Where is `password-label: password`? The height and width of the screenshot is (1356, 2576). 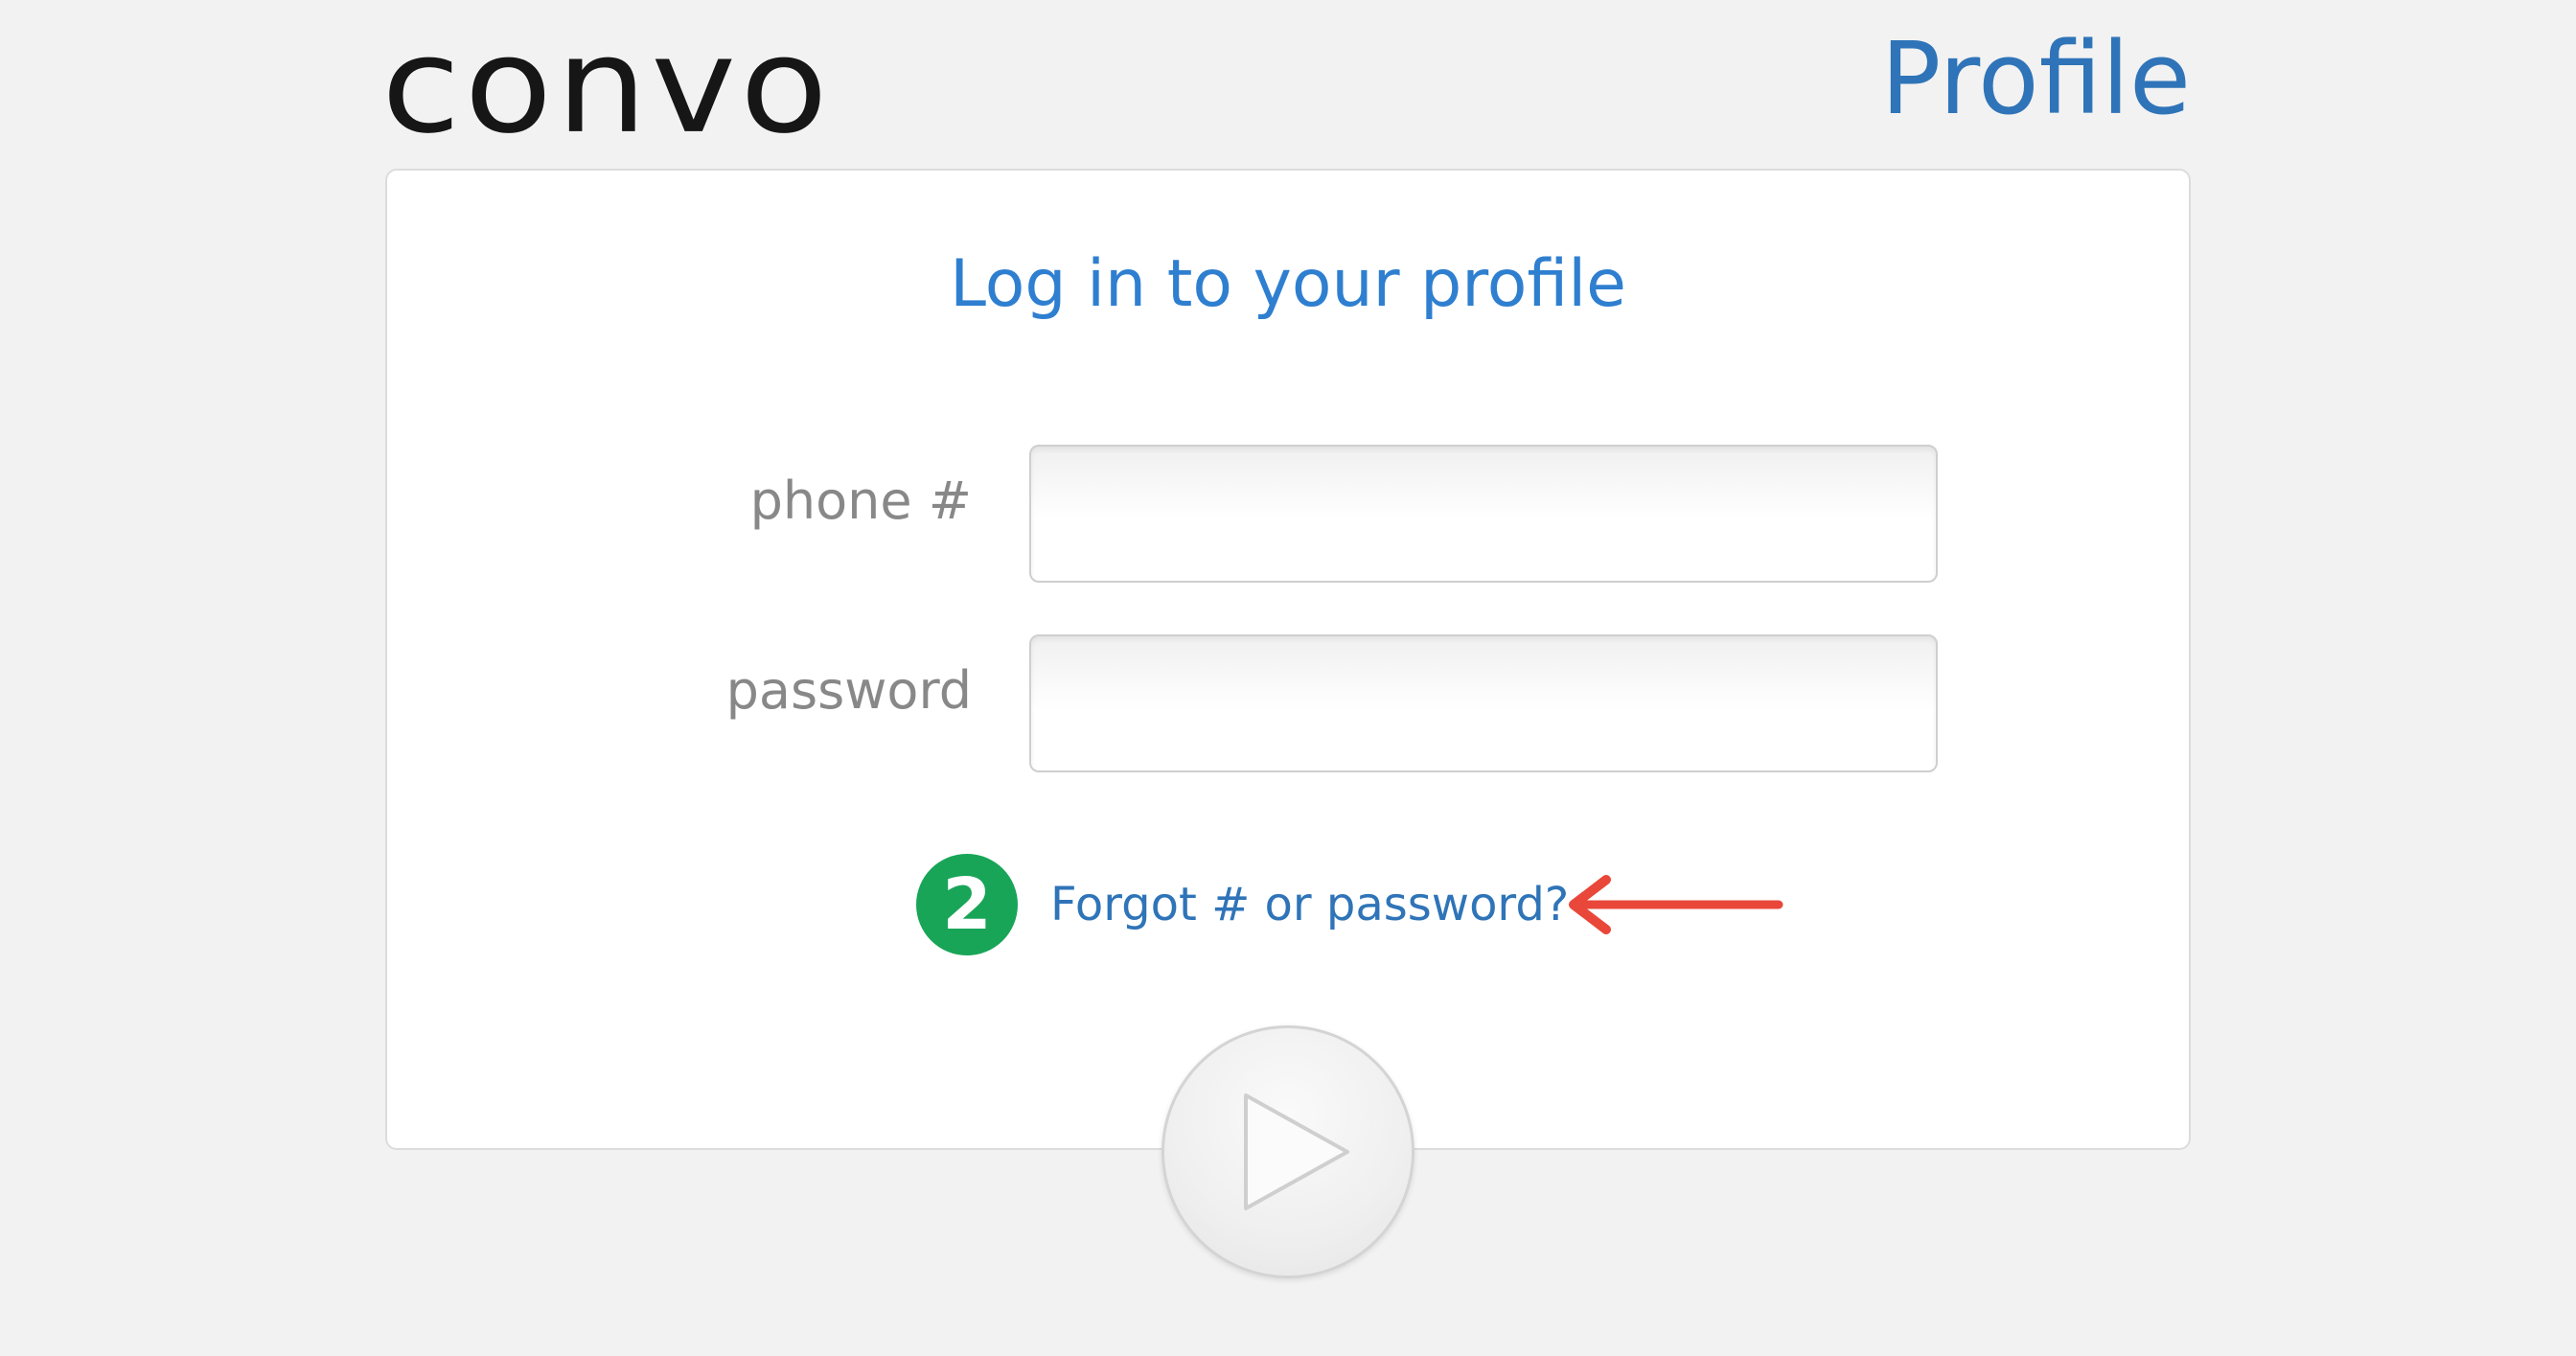
password-label: password is located at coordinates (848, 690).